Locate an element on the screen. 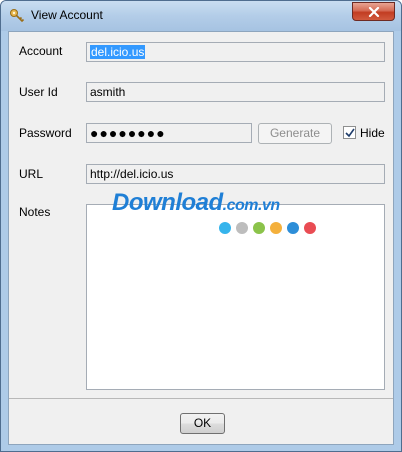  url-field: http://del.icio.us is located at coordinates (235, 174).